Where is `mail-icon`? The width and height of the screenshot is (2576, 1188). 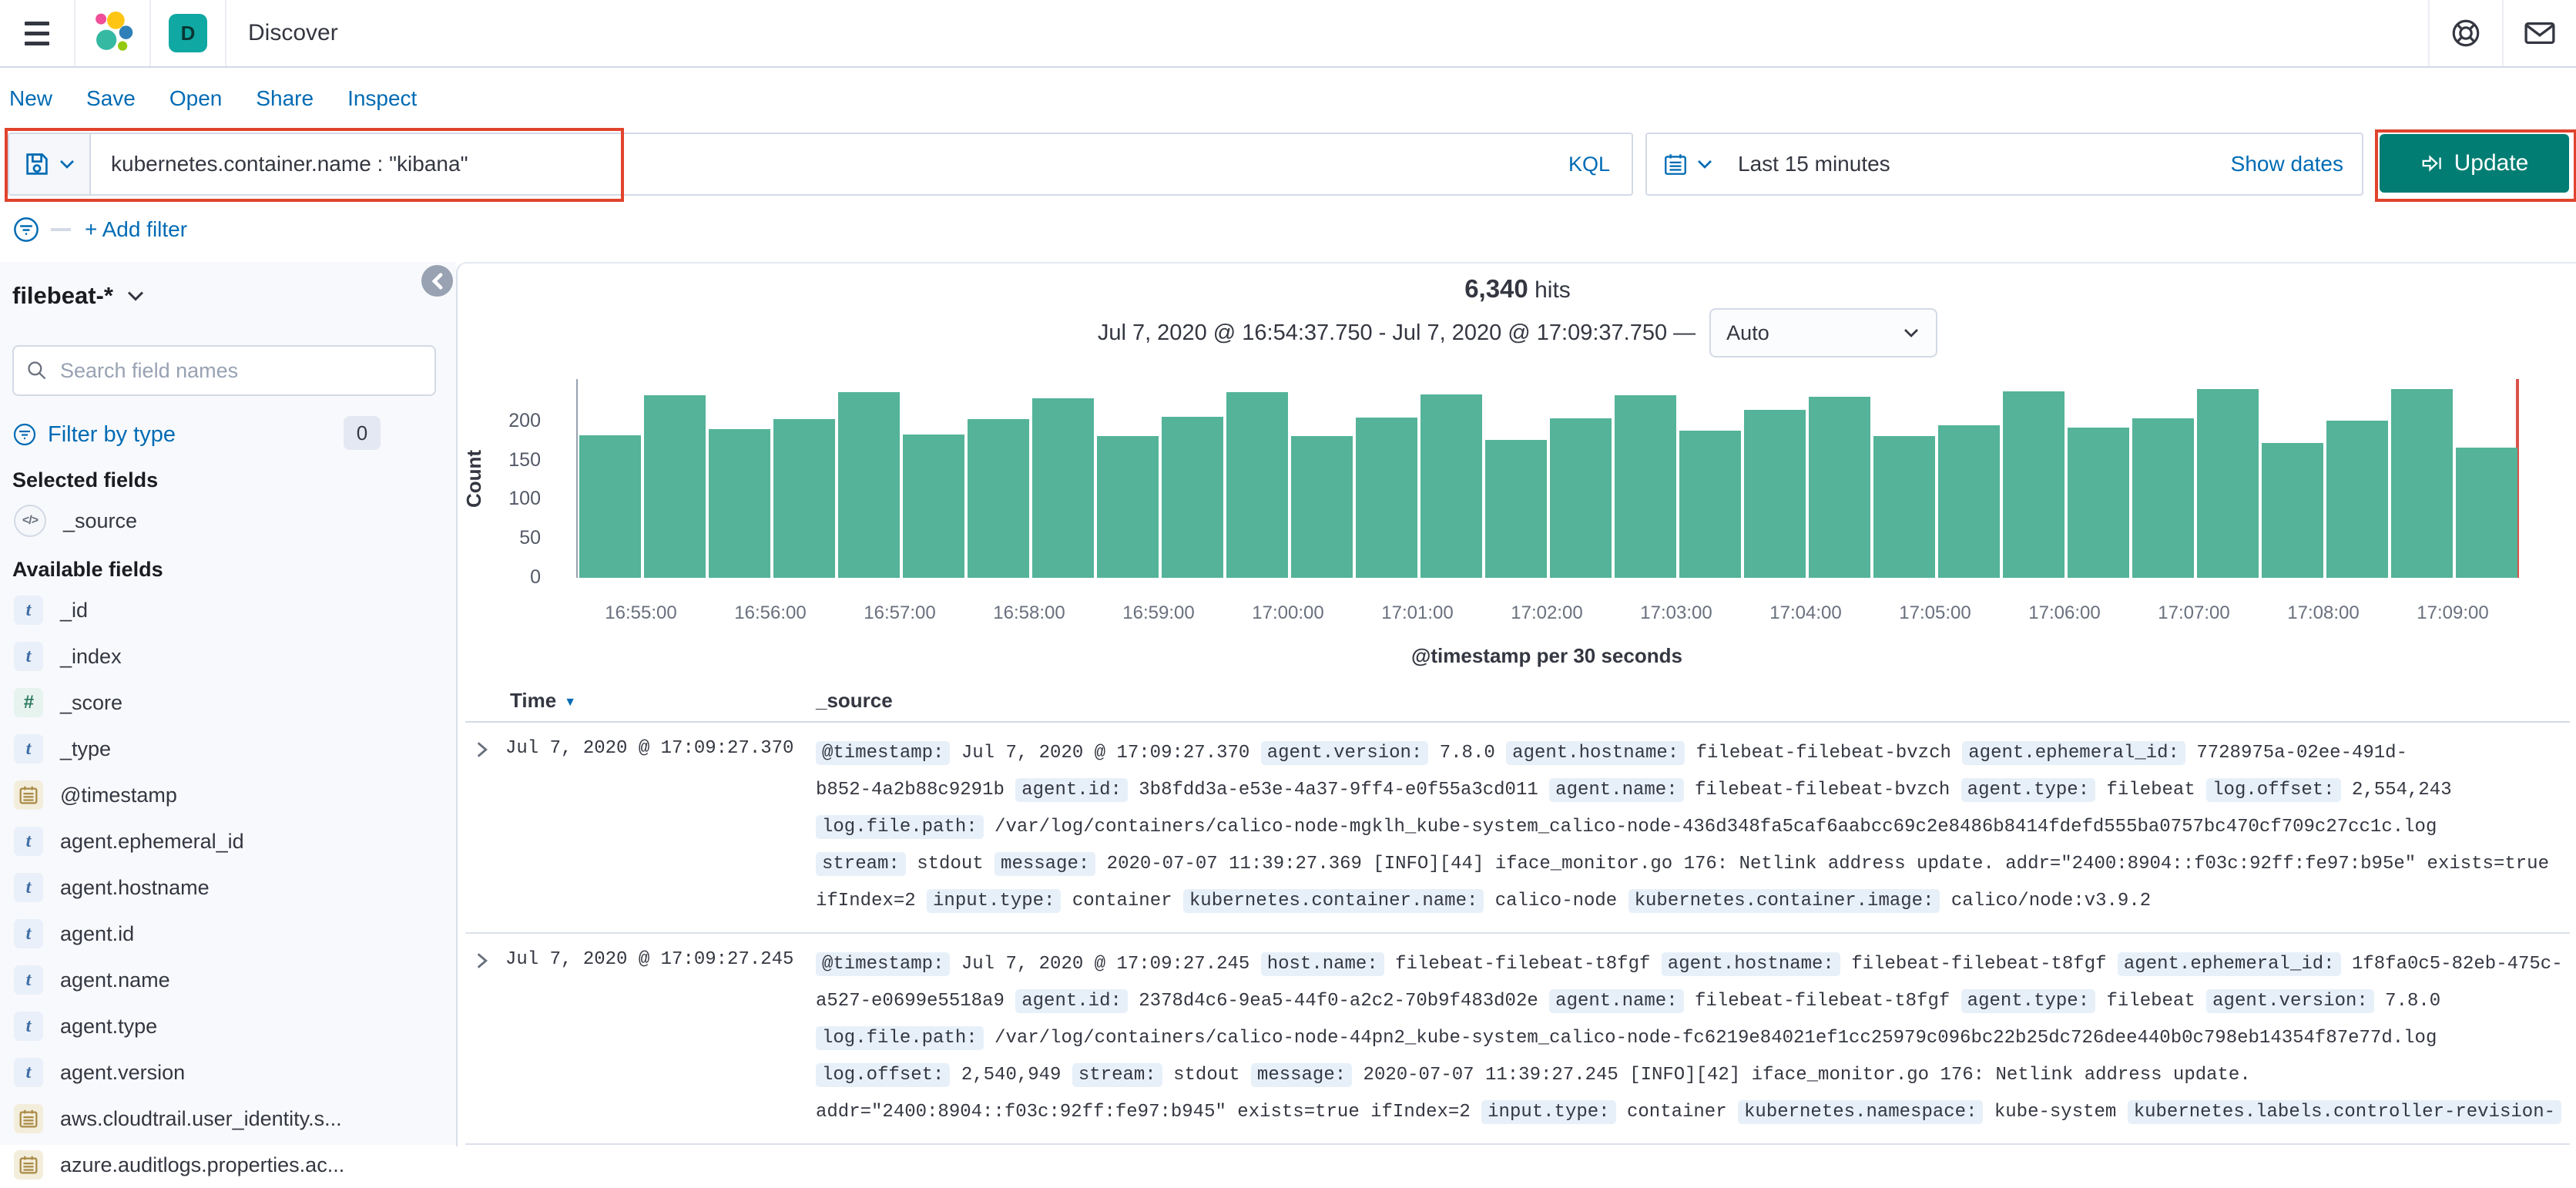 mail-icon is located at coordinates (2540, 33).